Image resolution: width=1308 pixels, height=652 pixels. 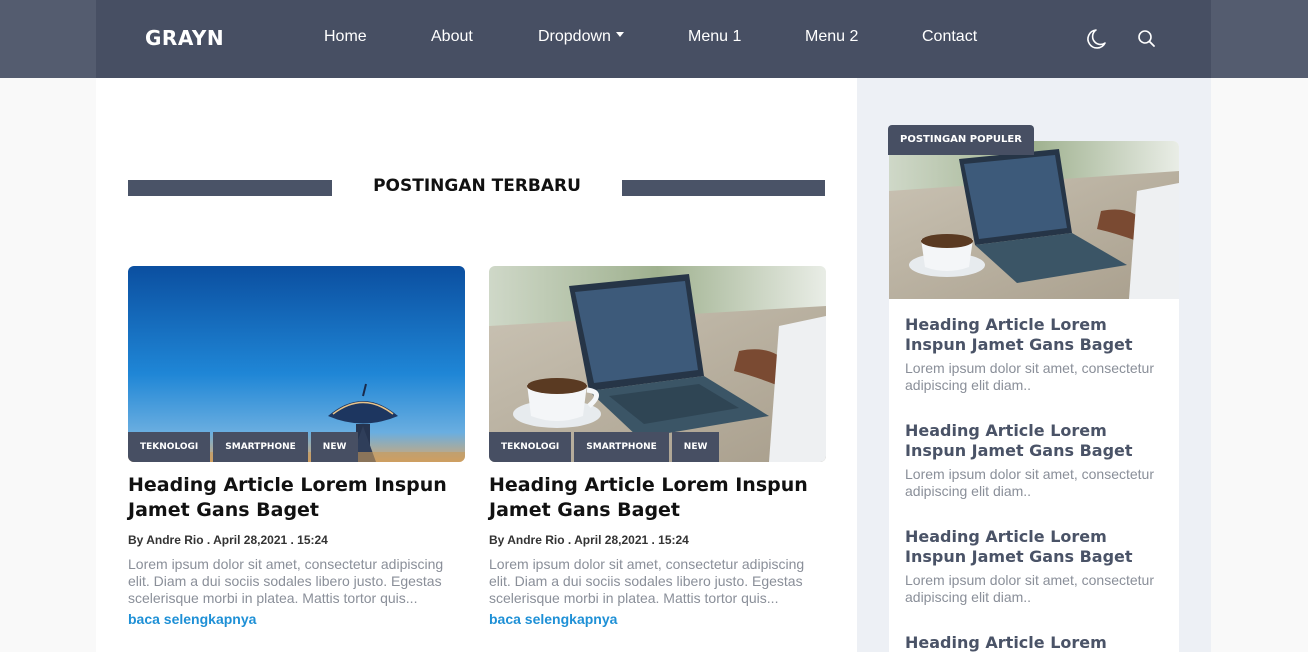 I want to click on section-title: POSTINGAN TERBARU, so click(x=477, y=186).